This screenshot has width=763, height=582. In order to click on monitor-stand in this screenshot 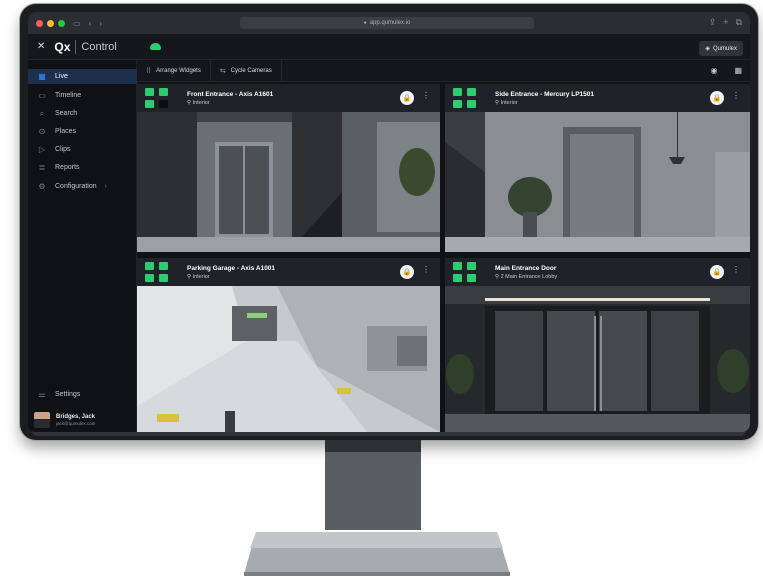, I will do `click(377, 508)`.